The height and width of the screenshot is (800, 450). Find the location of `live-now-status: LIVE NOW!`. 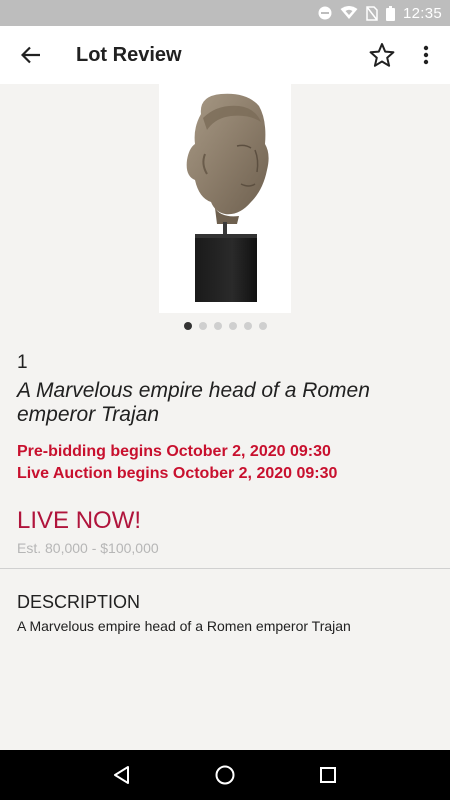

live-now-status: LIVE NOW! is located at coordinates (79, 521).